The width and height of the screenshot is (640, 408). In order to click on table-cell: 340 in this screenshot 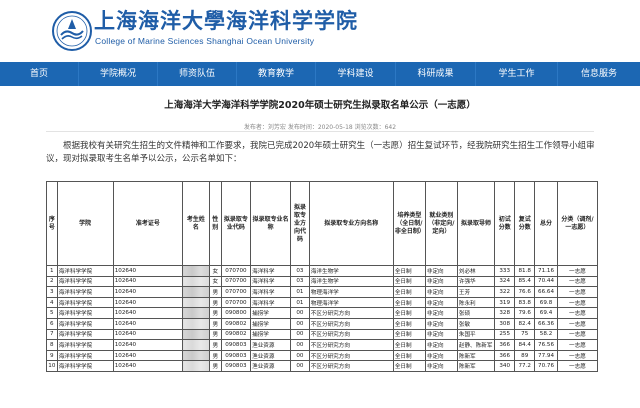, I will do `click(505, 366)`.